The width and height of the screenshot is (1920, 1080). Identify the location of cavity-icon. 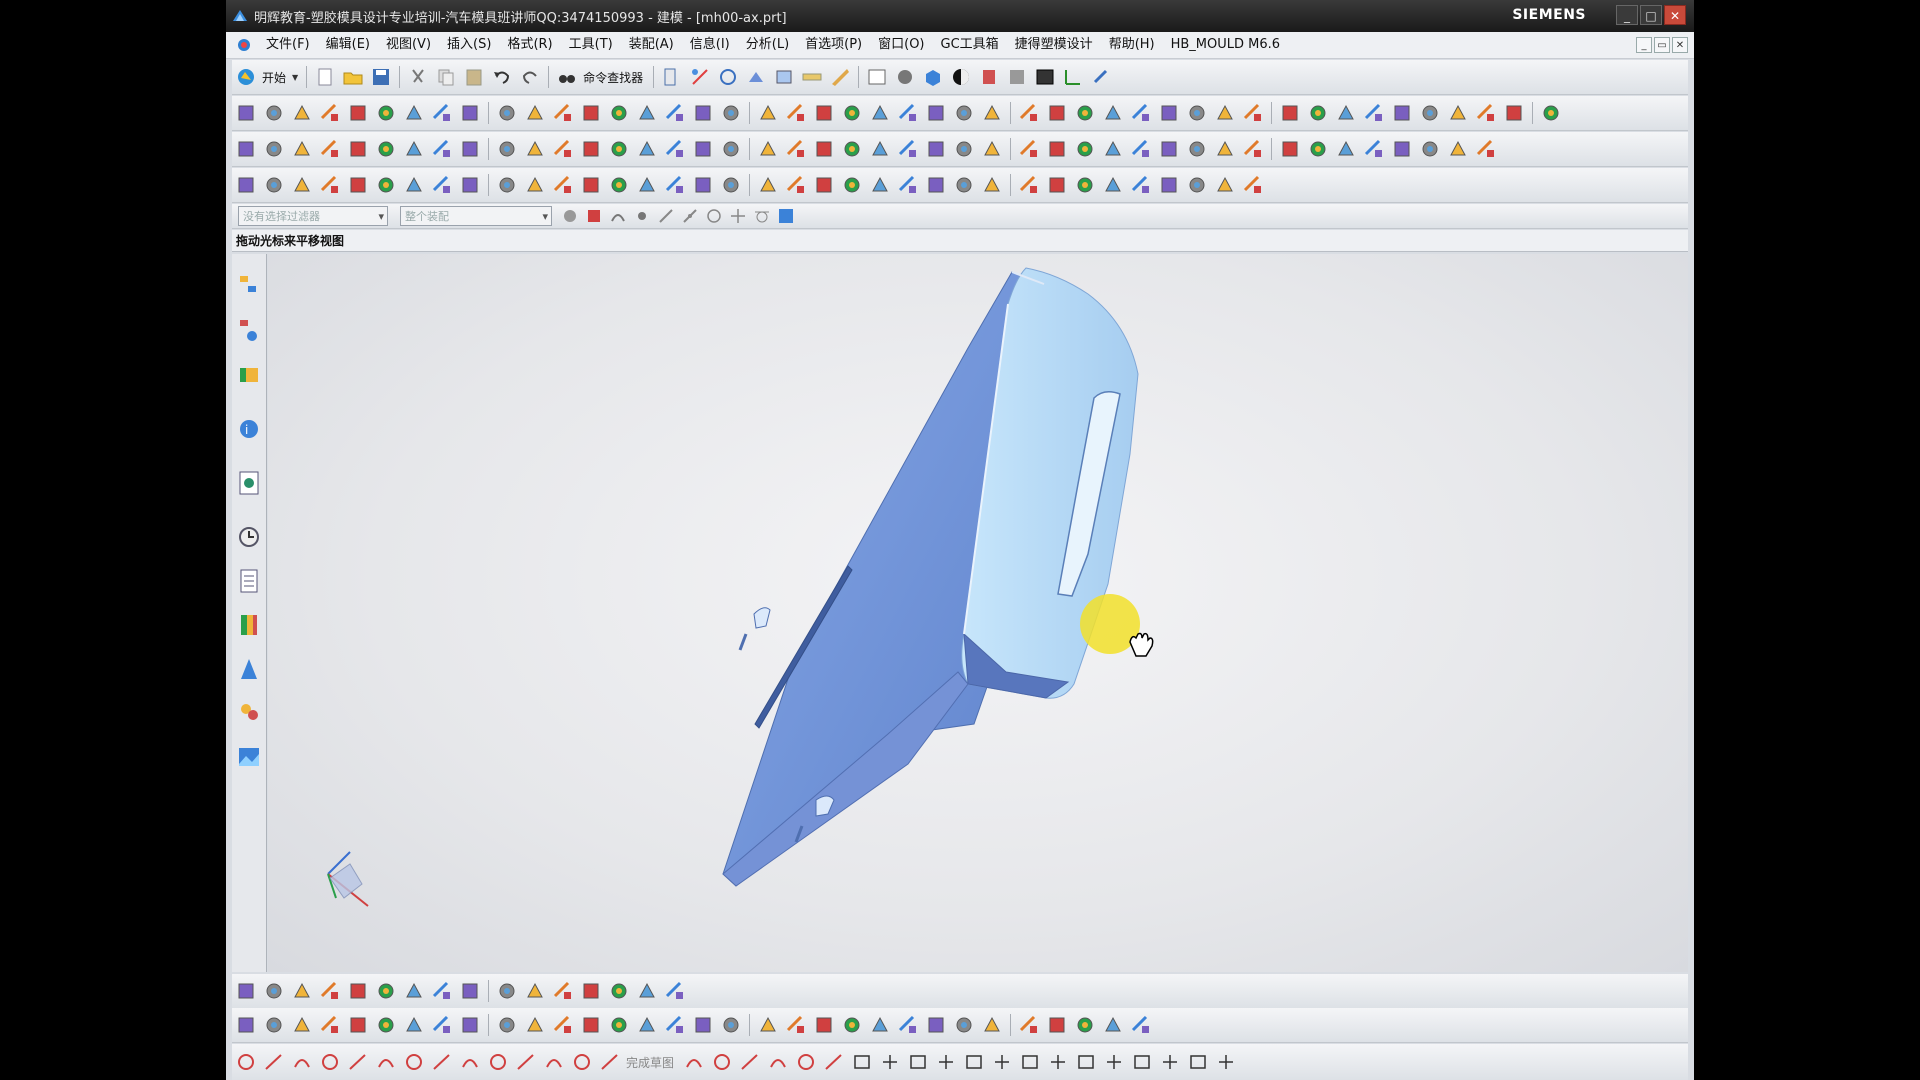
(619, 149).